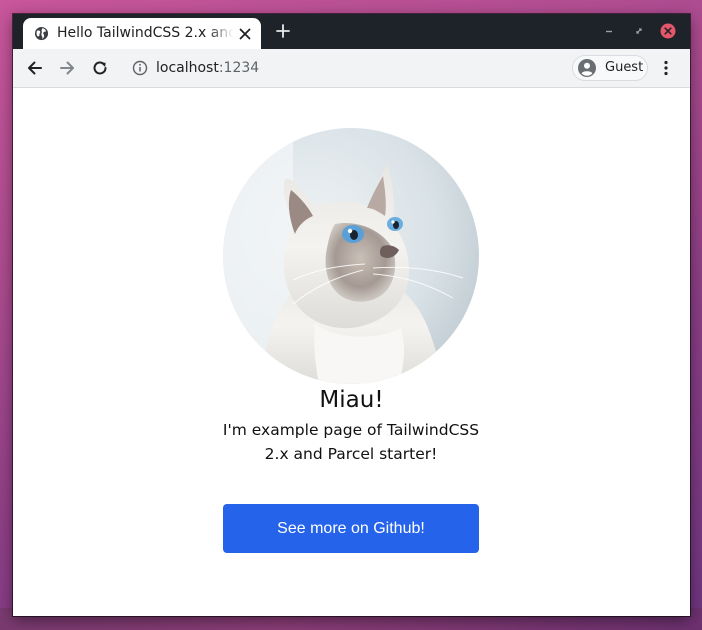 Image resolution: width=702 pixels, height=630 pixels. What do you see at coordinates (624, 67) in the screenshot?
I see `profile-label: Guest` at bounding box center [624, 67].